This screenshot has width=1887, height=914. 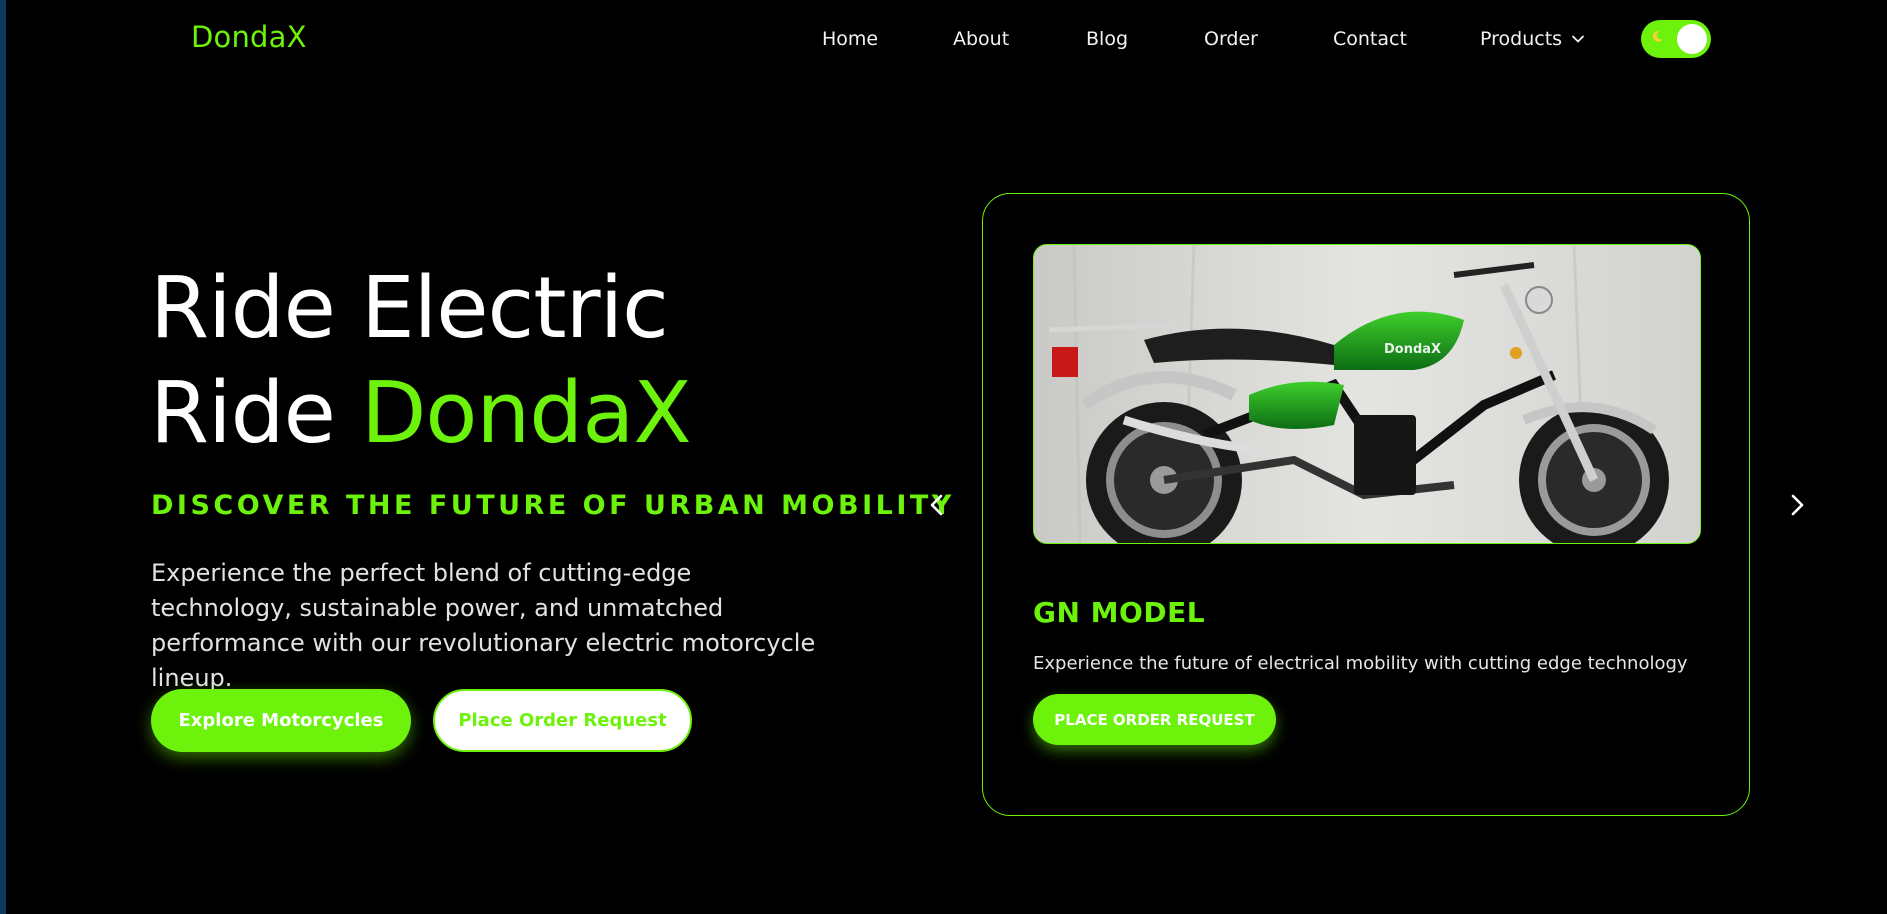 I want to click on hero-kicker: DISCOVER THE FUTURE OF URBAN MOBILITY, so click(x=553, y=505).